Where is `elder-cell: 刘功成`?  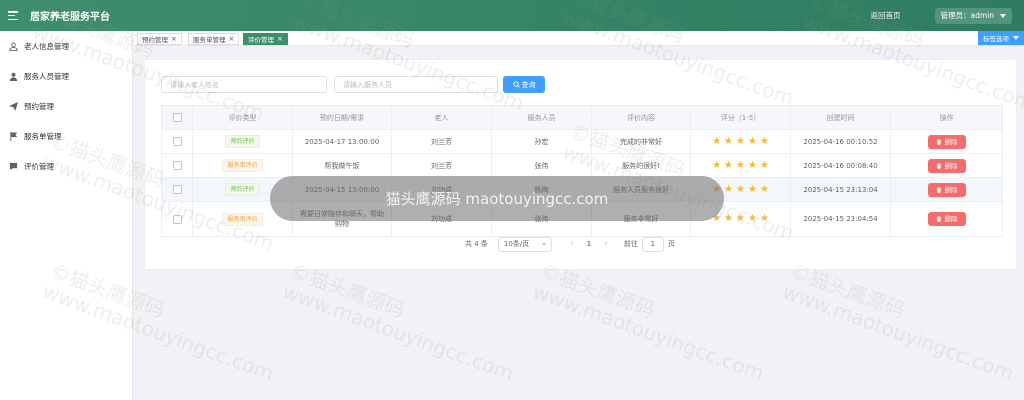
elder-cell: 刘功成 is located at coordinates (441, 219).